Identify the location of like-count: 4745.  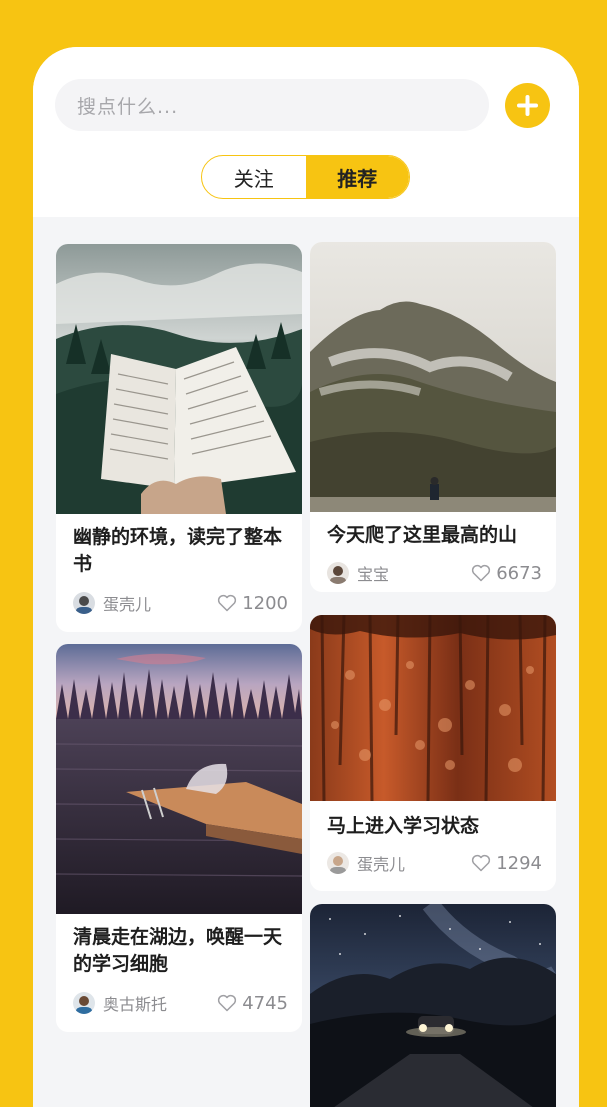
(265, 1003).